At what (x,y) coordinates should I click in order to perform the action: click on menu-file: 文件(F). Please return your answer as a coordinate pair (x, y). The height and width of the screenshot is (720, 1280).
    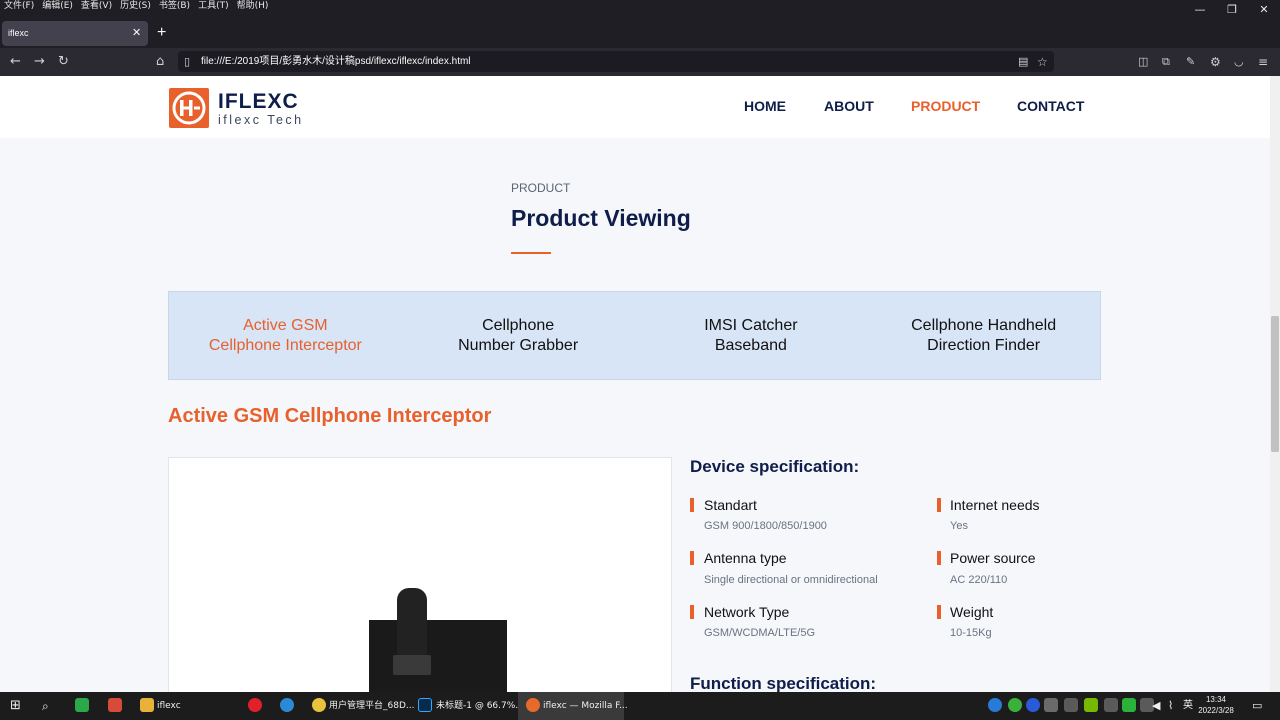
    Looking at the image, I should click on (19, 6).